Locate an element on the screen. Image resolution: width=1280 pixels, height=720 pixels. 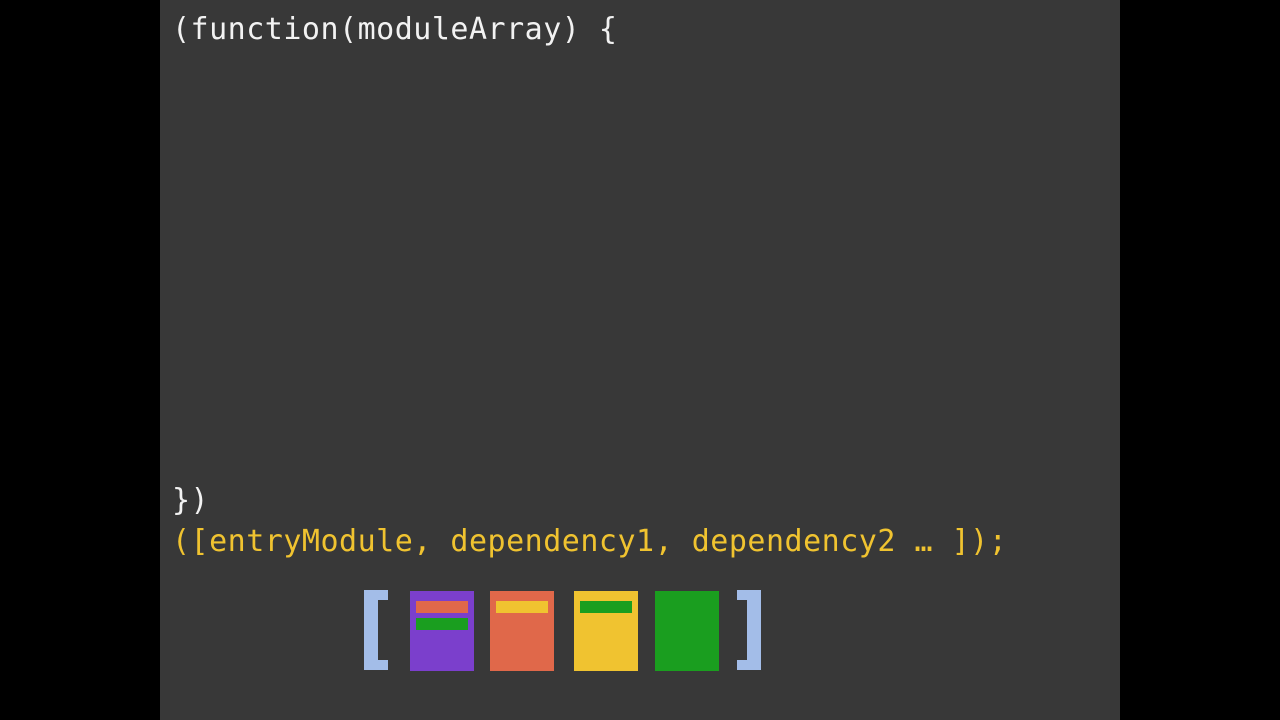
code-line-function-open: (function(moduleArray) { is located at coordinates (395, 29).